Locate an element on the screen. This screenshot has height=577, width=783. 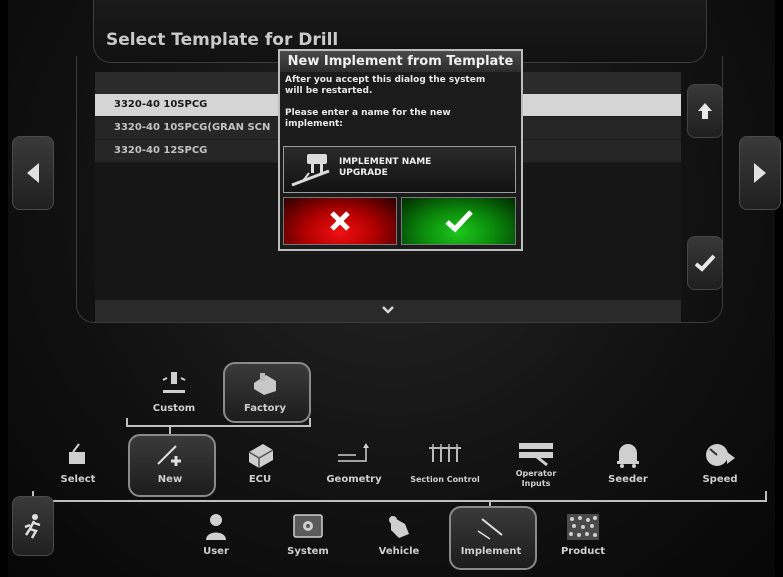
cancel-button is located at coordinates (340, 221).